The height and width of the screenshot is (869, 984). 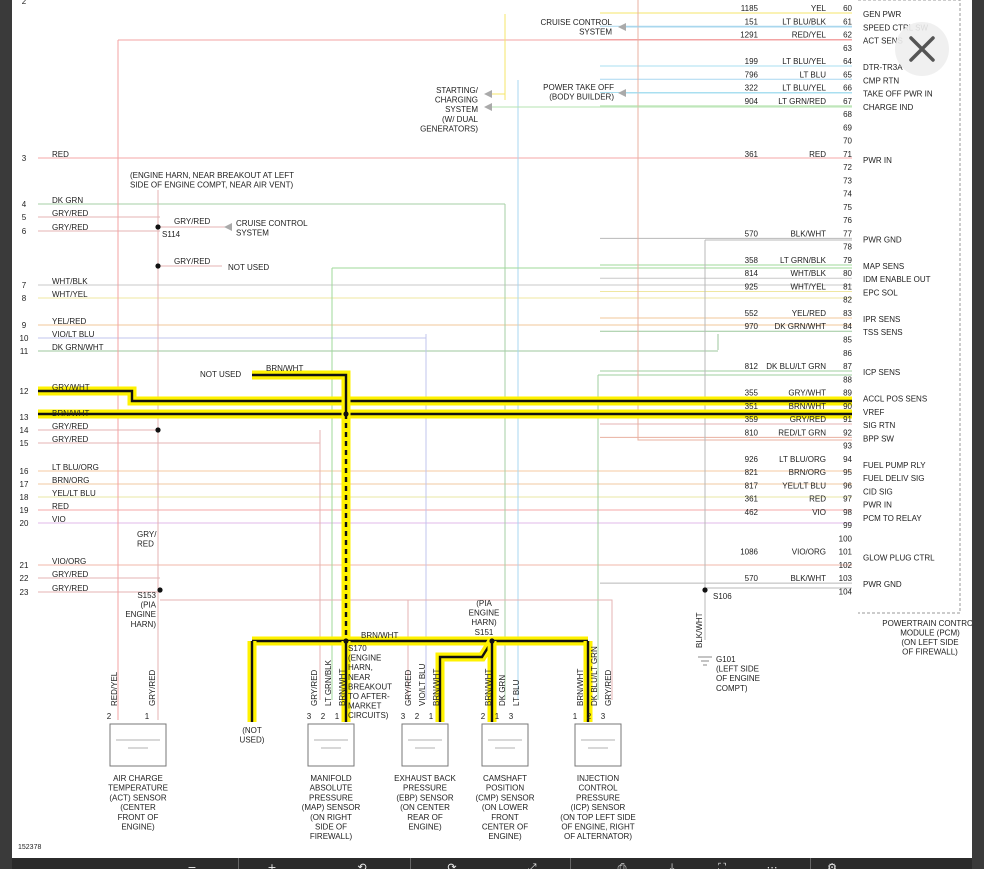 What do you see at coordinates (425, 778) in the screenshot?
I see `sensor-ebp-label: EXHAUST BACK` at bounding box center [425, 778].